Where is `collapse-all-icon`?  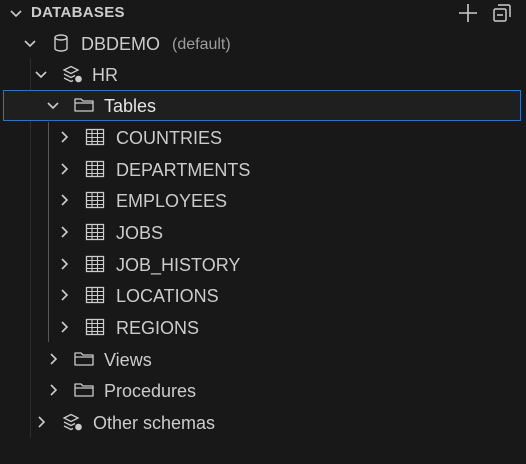
collapse-all-icon is located at coordinates (502, 13).